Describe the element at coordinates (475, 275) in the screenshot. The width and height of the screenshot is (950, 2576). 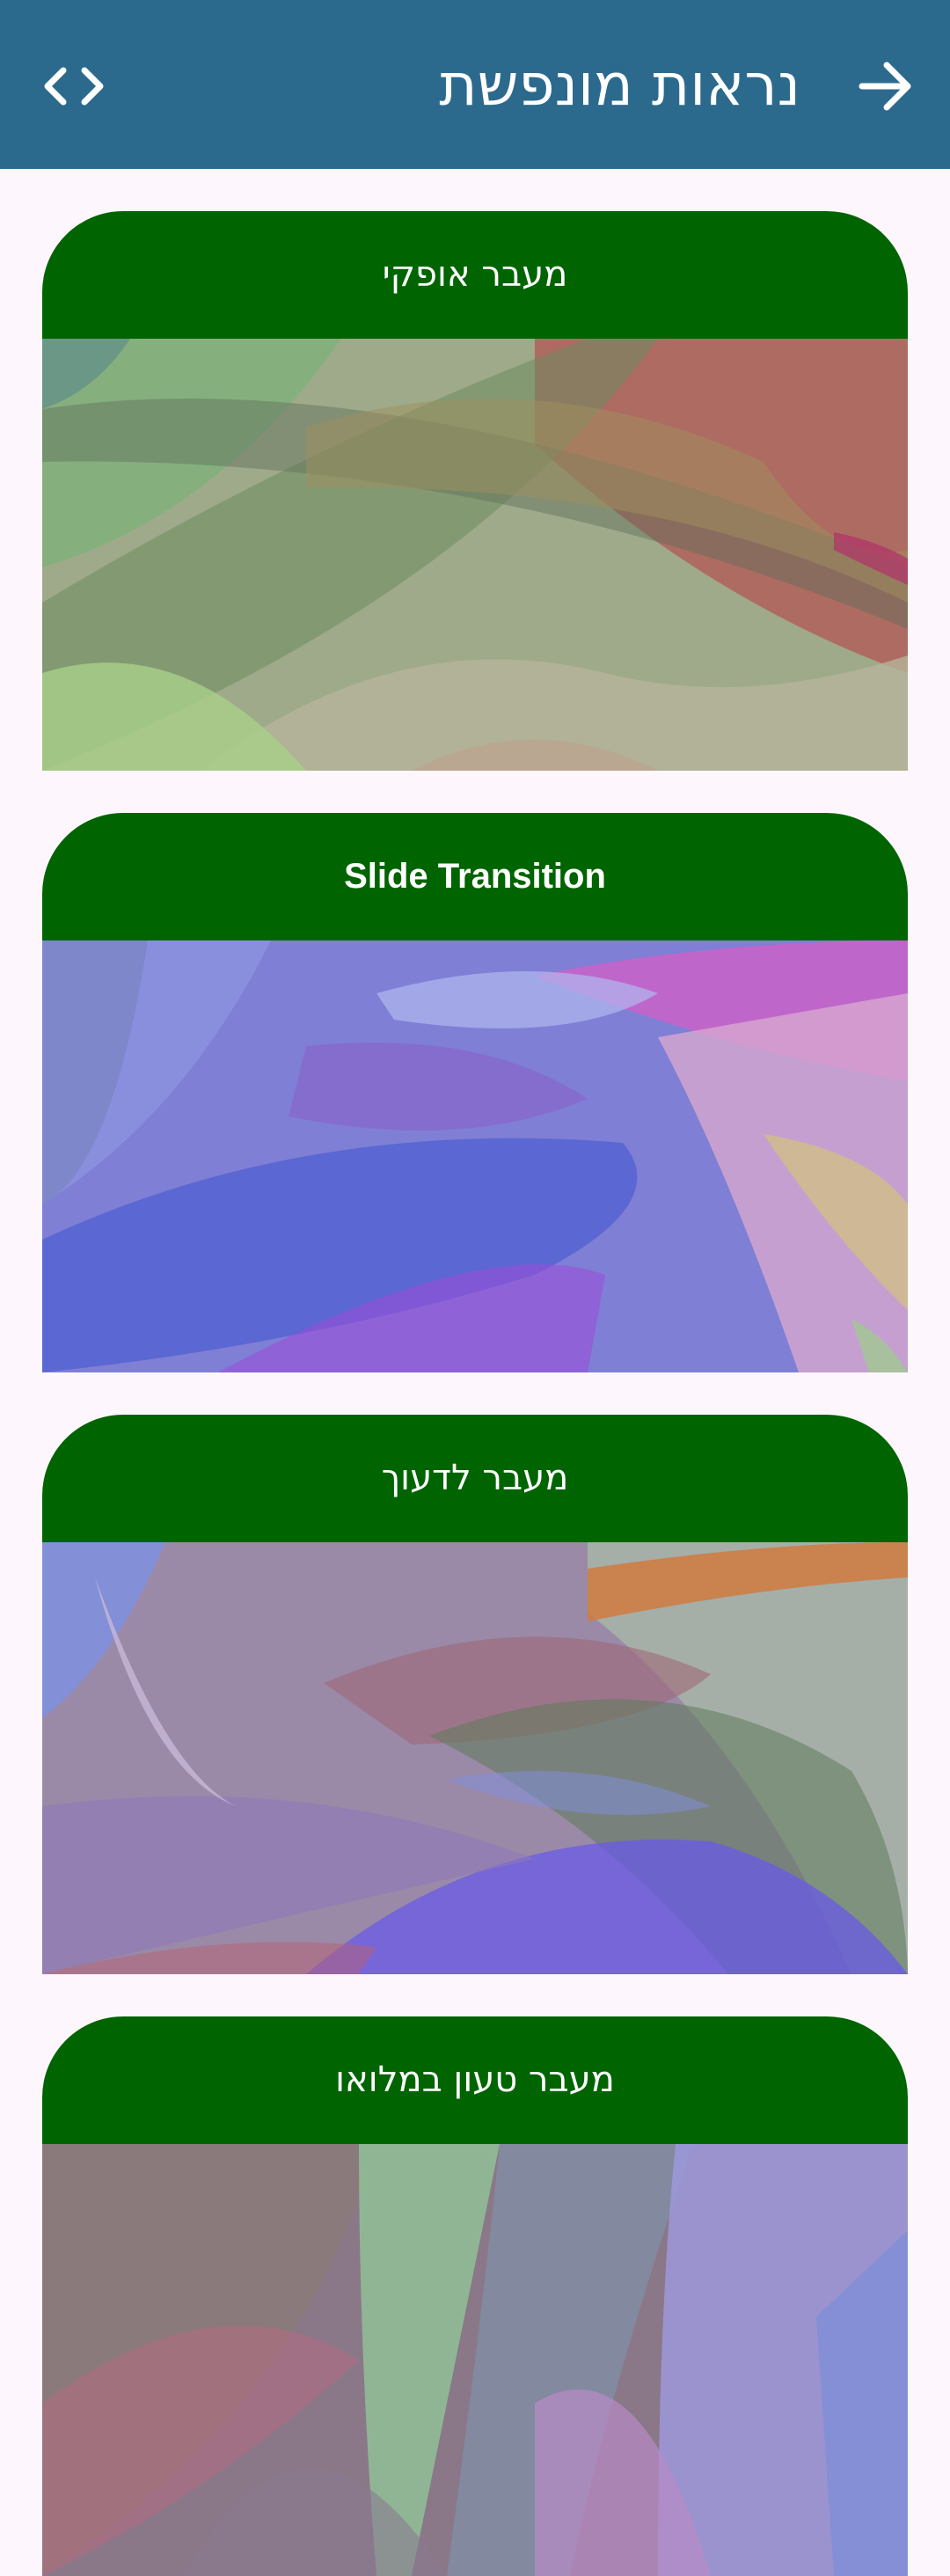
I see `card-title: מעבר אופקי` at that location.